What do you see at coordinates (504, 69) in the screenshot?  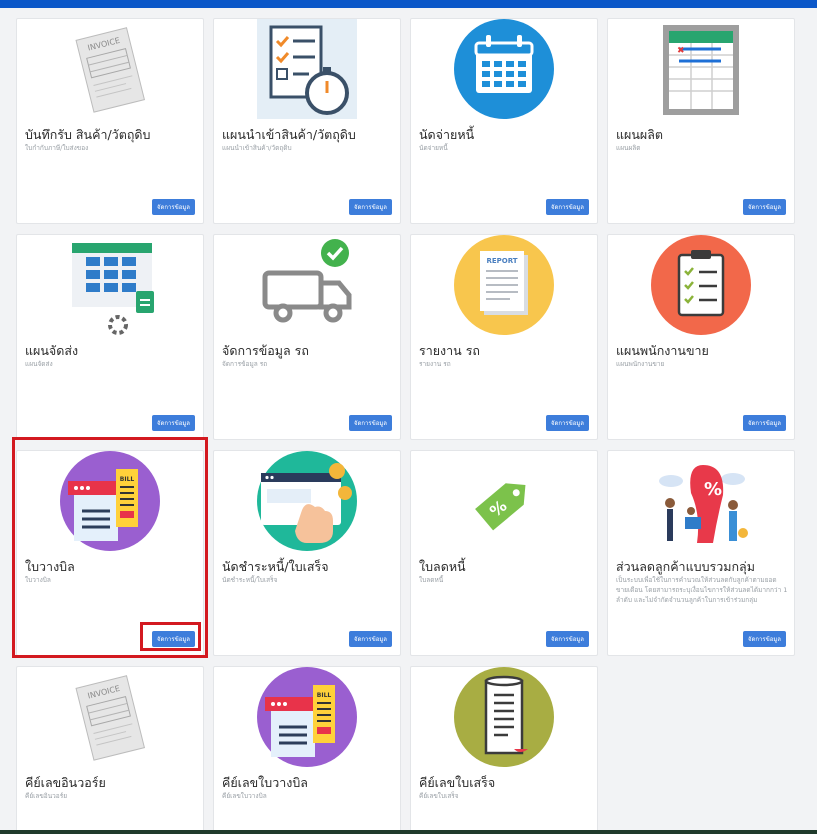 I see `calendar-icon` at bounding box center [504, 69].